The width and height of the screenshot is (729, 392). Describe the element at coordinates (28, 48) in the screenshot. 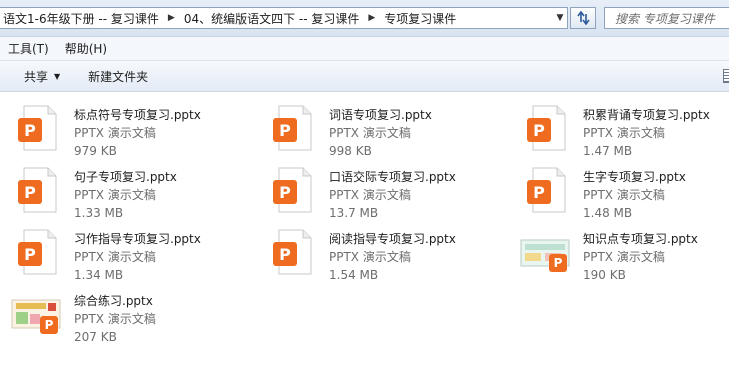

I see `menu-tools: 工具(T)` at that location.